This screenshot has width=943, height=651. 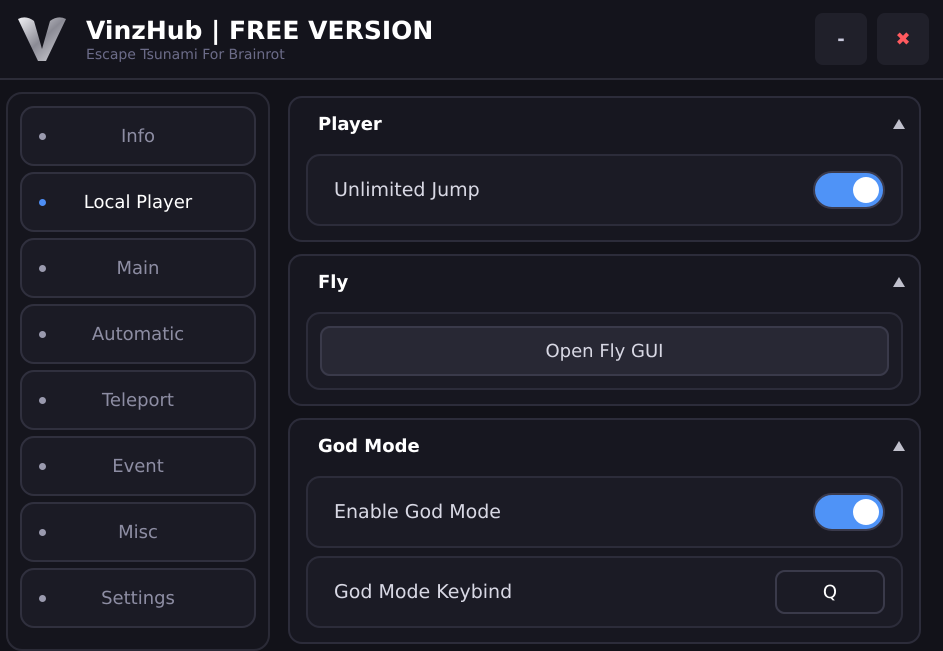 What do you see at coordinates (138, 598) in the screenshot?
I see `sidebar-tab: Settings` at bounding box center [138, 598].